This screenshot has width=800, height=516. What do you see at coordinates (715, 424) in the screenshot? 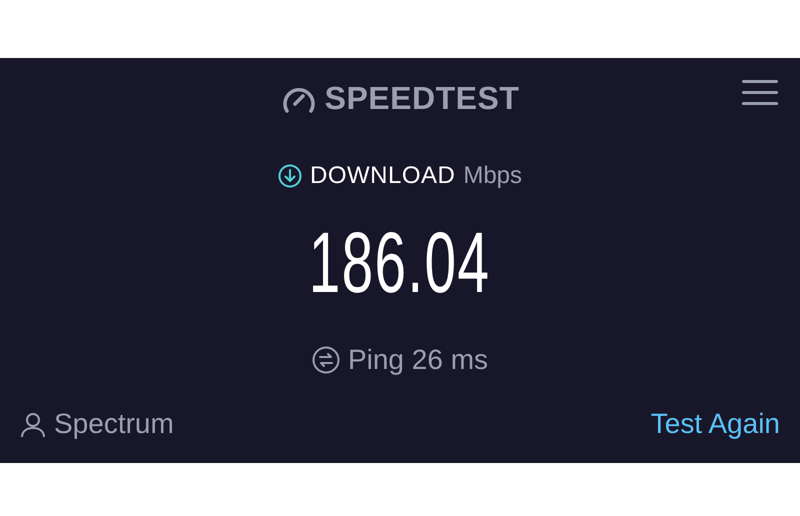
I see `test-again-link: Test Again` at bounding box center [715, 424].